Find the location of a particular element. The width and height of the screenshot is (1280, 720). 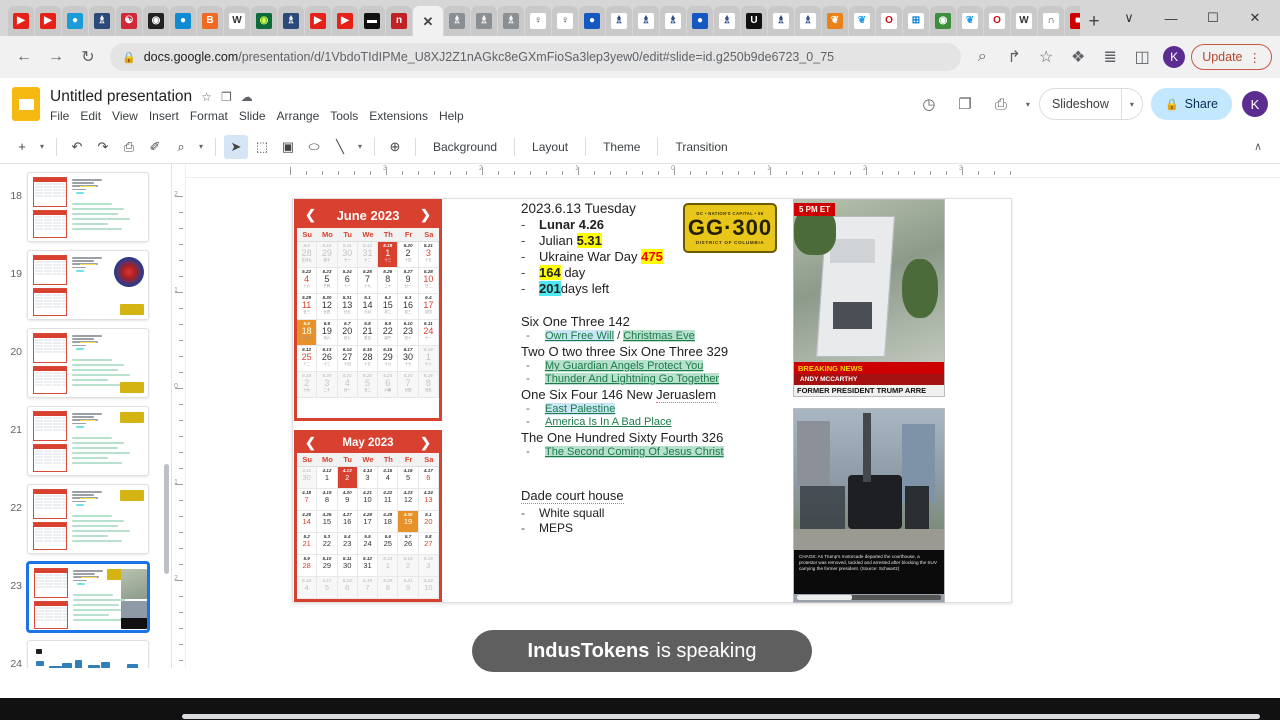

reading-list-icon: ≣ is located at coordinates (1110, 57).